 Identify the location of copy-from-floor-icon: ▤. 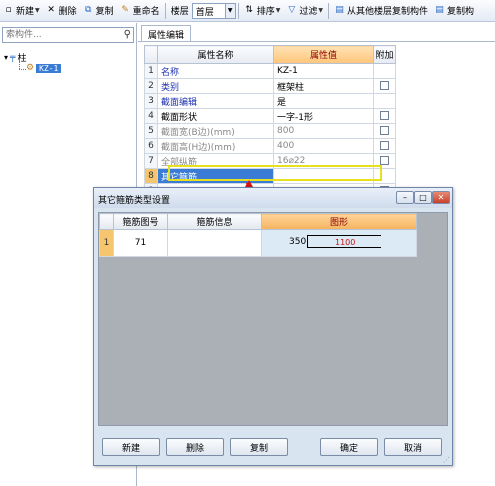
(339, 10).